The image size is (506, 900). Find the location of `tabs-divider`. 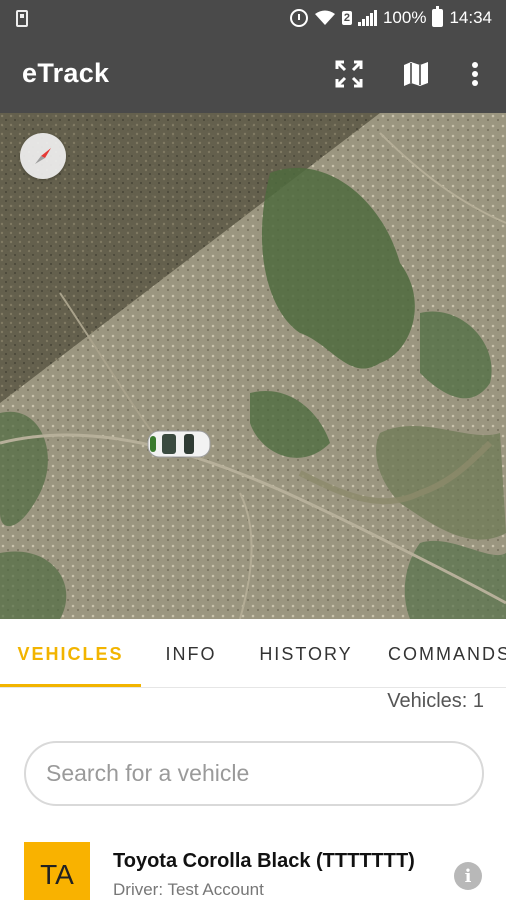

tabs-divider is located at coordinates (253, 687).